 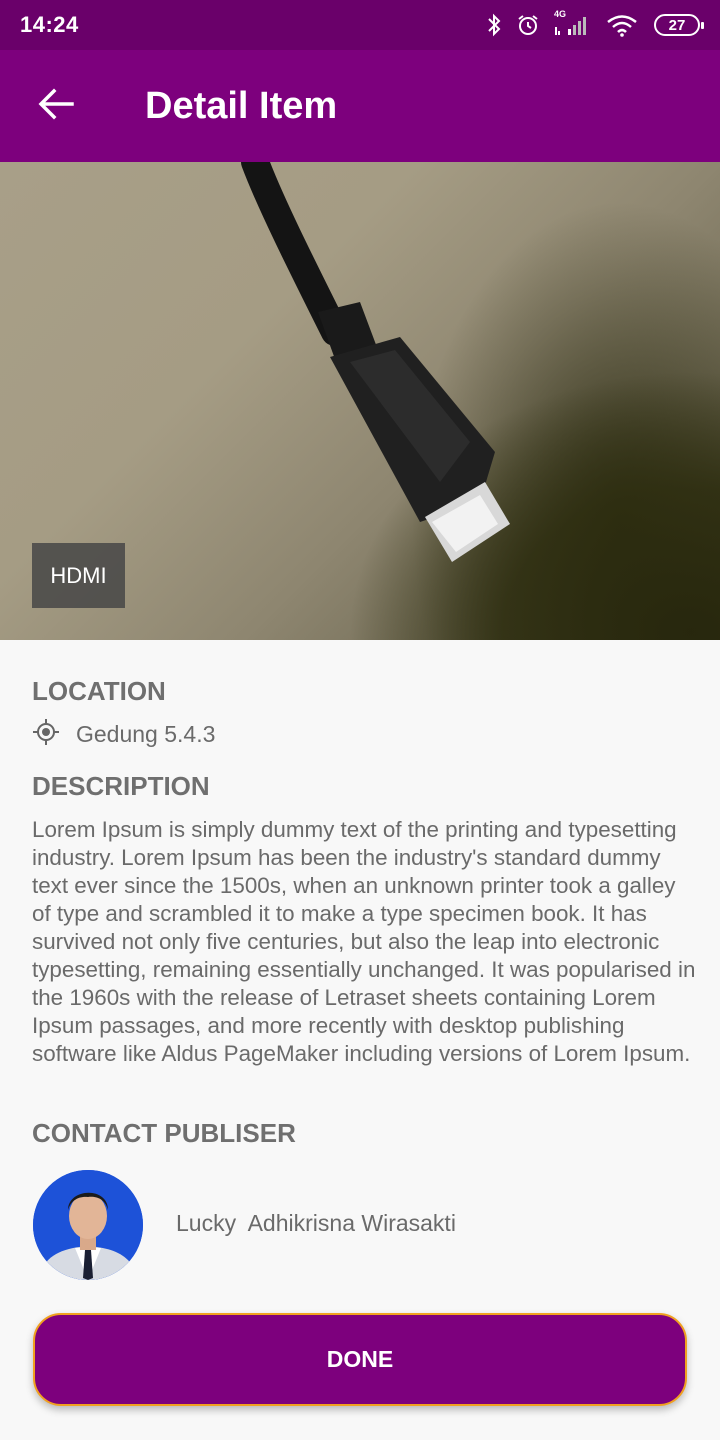 What do you see at coordinates (528, 25) in the screenshot?
I see `alarm-icon` at bounding box center [528, 25].